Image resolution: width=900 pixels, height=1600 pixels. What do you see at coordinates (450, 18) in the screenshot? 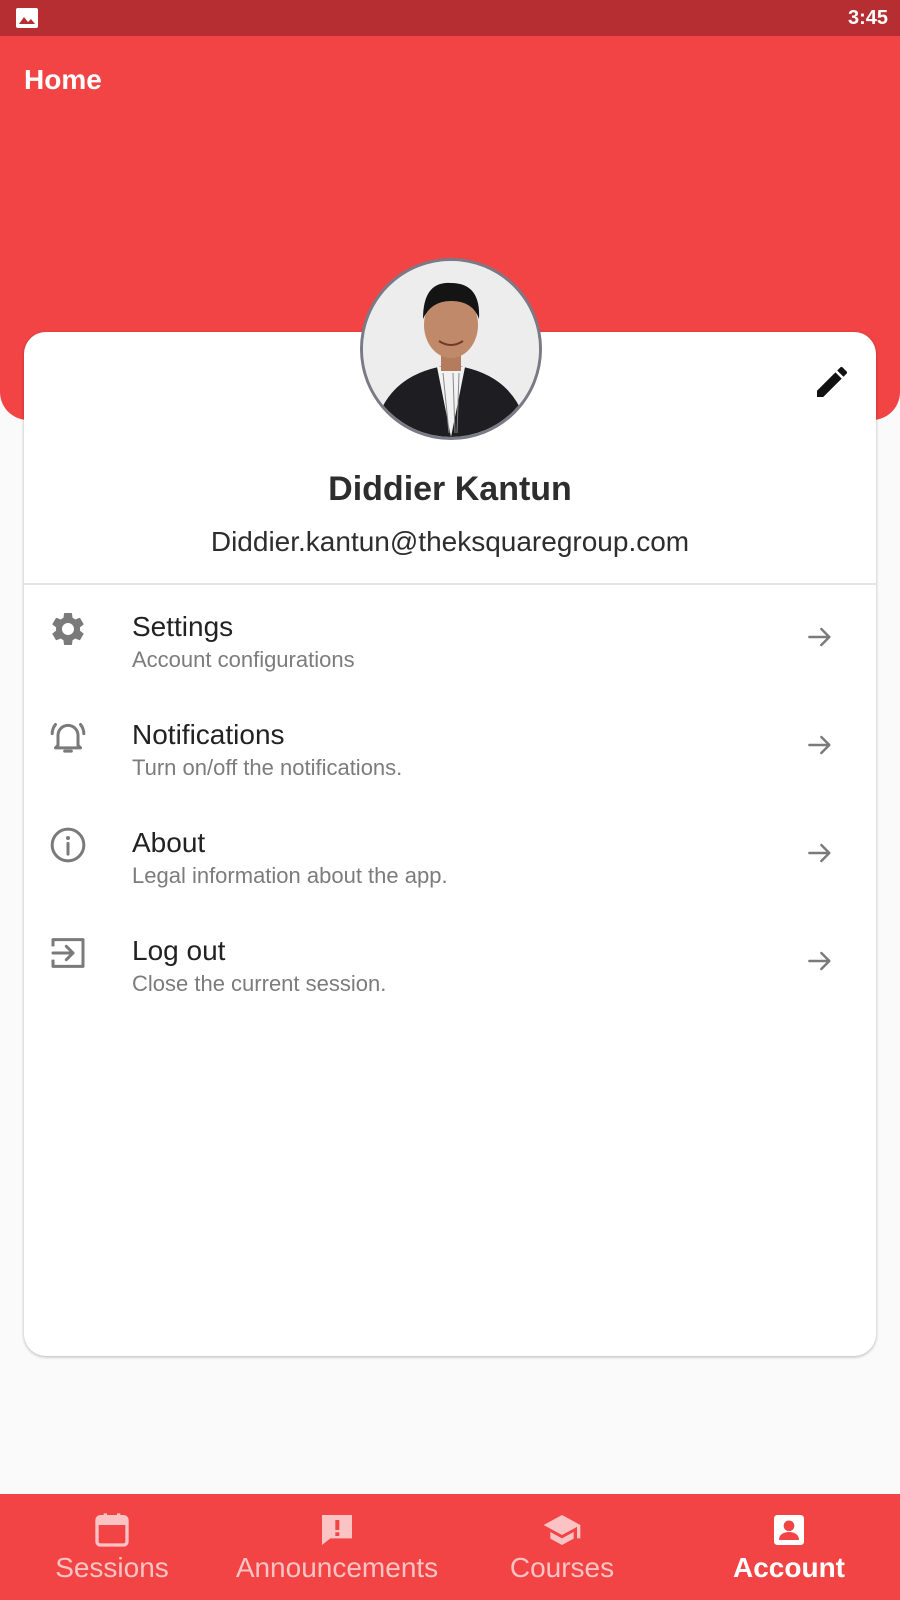
I see `status-bar: 3:45` at bounding box center [450, 18].